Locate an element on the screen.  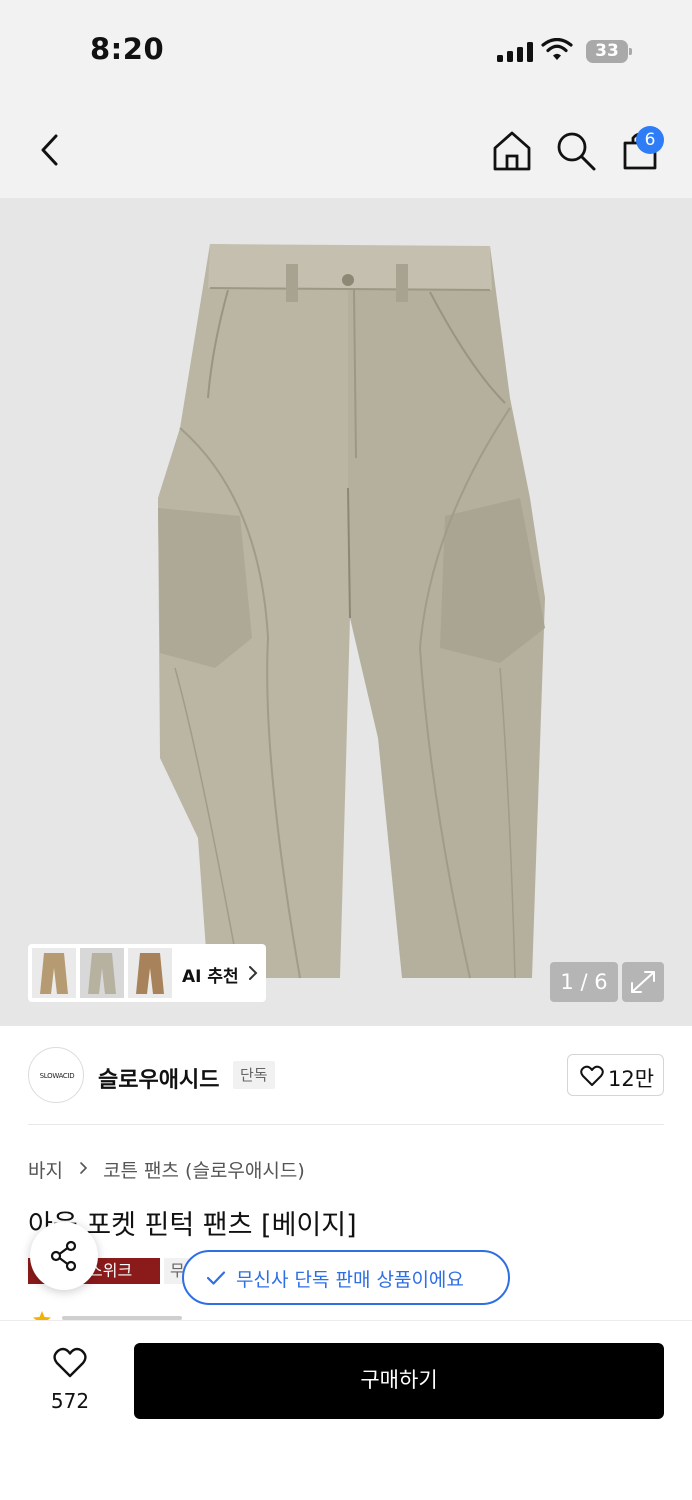
brand-name: 슬로우애시드 is located at coordinates (158, 1078).